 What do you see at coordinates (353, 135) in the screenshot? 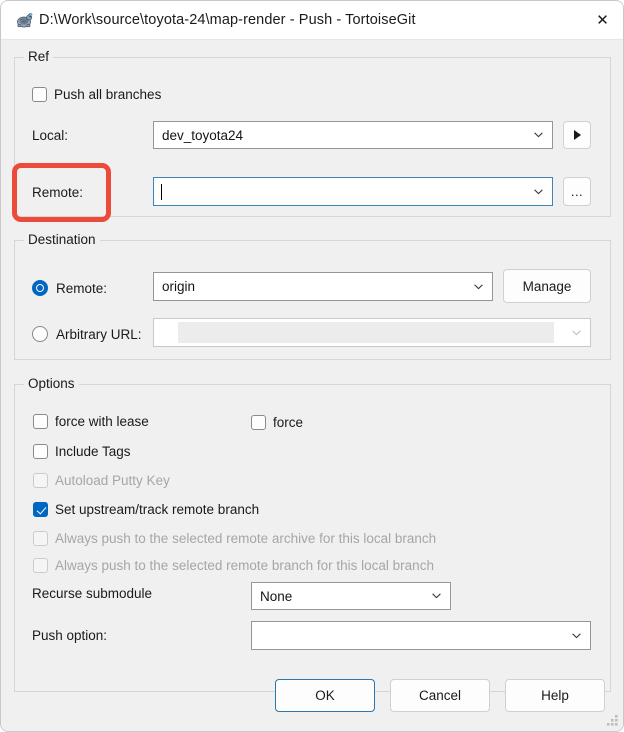
I see `local-branch-combo: dev_toyota24` at bounding box center [353, 135].